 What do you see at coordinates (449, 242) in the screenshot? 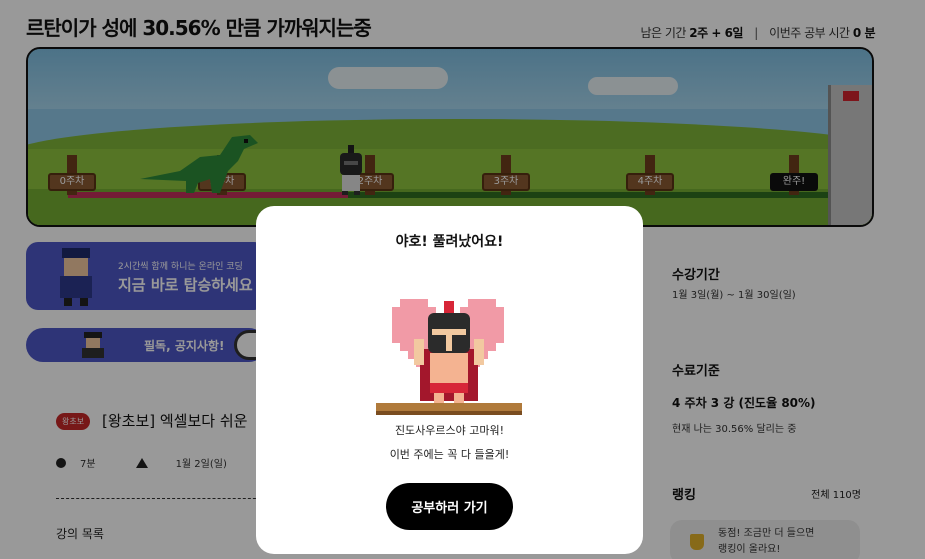
I see `modal-title: 야호! 풀려났어요!` at bounding box center [449, 242].